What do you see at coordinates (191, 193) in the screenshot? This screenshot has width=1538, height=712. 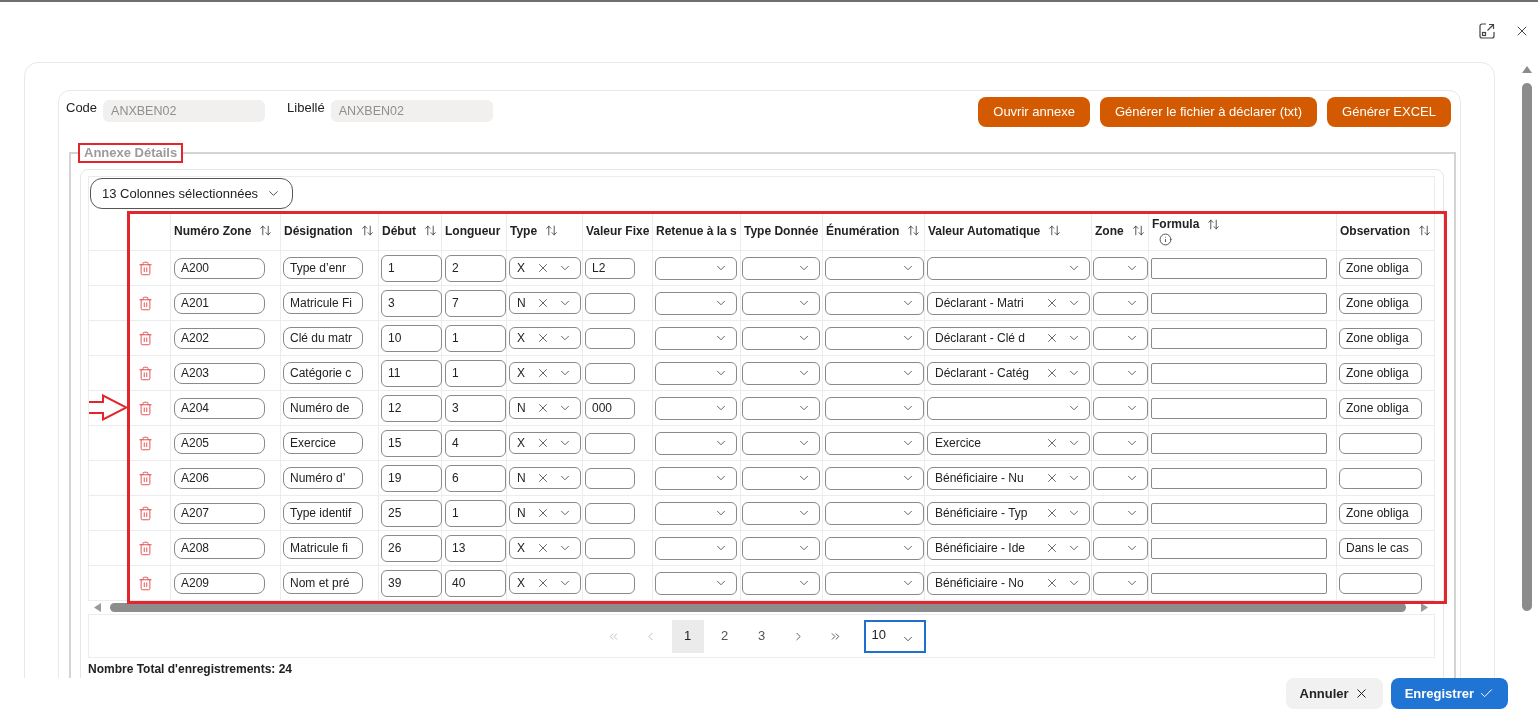 I see `column-picker: 13 Colonnes sélectionnées` at bounding box center [191, 193].